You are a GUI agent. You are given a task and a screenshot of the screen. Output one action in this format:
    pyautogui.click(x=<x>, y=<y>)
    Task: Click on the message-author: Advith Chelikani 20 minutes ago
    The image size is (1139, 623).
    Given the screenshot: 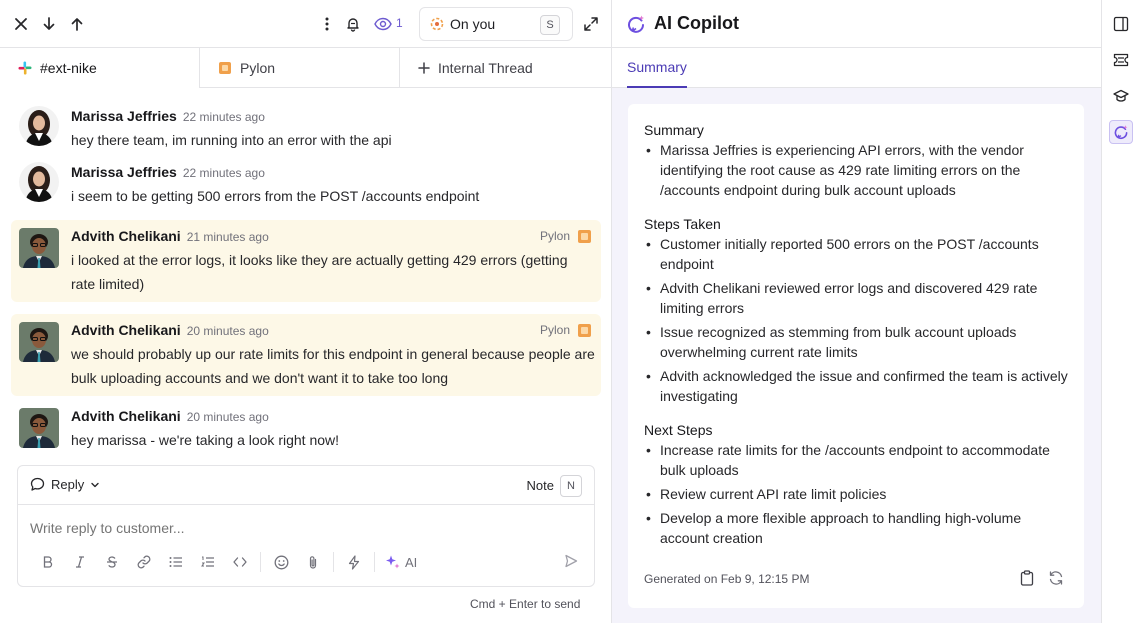 What is the action you would take?
    pyautogui.click(x=170, y=416)
    